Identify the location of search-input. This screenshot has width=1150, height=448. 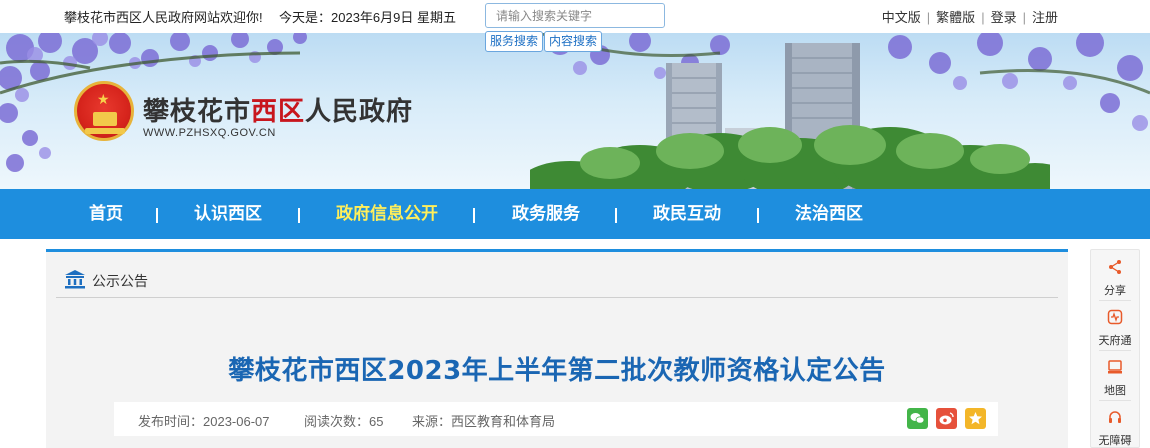
(575, 15).